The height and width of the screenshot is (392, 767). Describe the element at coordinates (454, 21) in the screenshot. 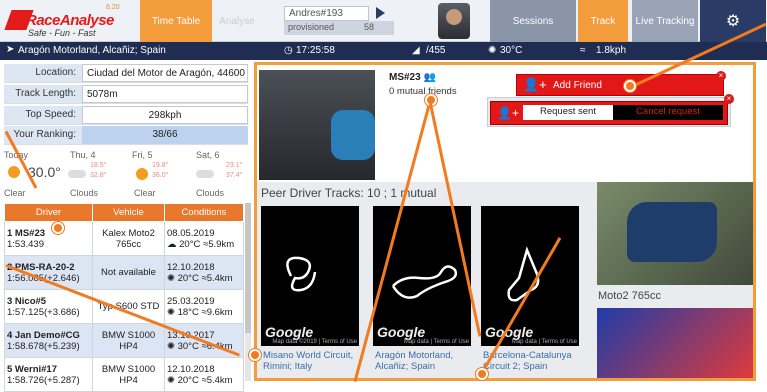

I see `avatar` at that location.